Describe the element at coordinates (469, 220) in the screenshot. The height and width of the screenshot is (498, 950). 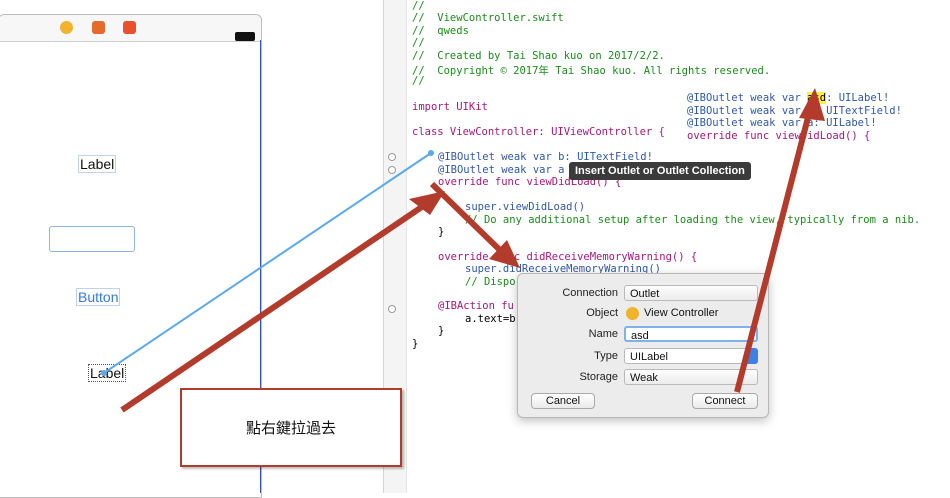
I see `arrow-to-popover` at that location.